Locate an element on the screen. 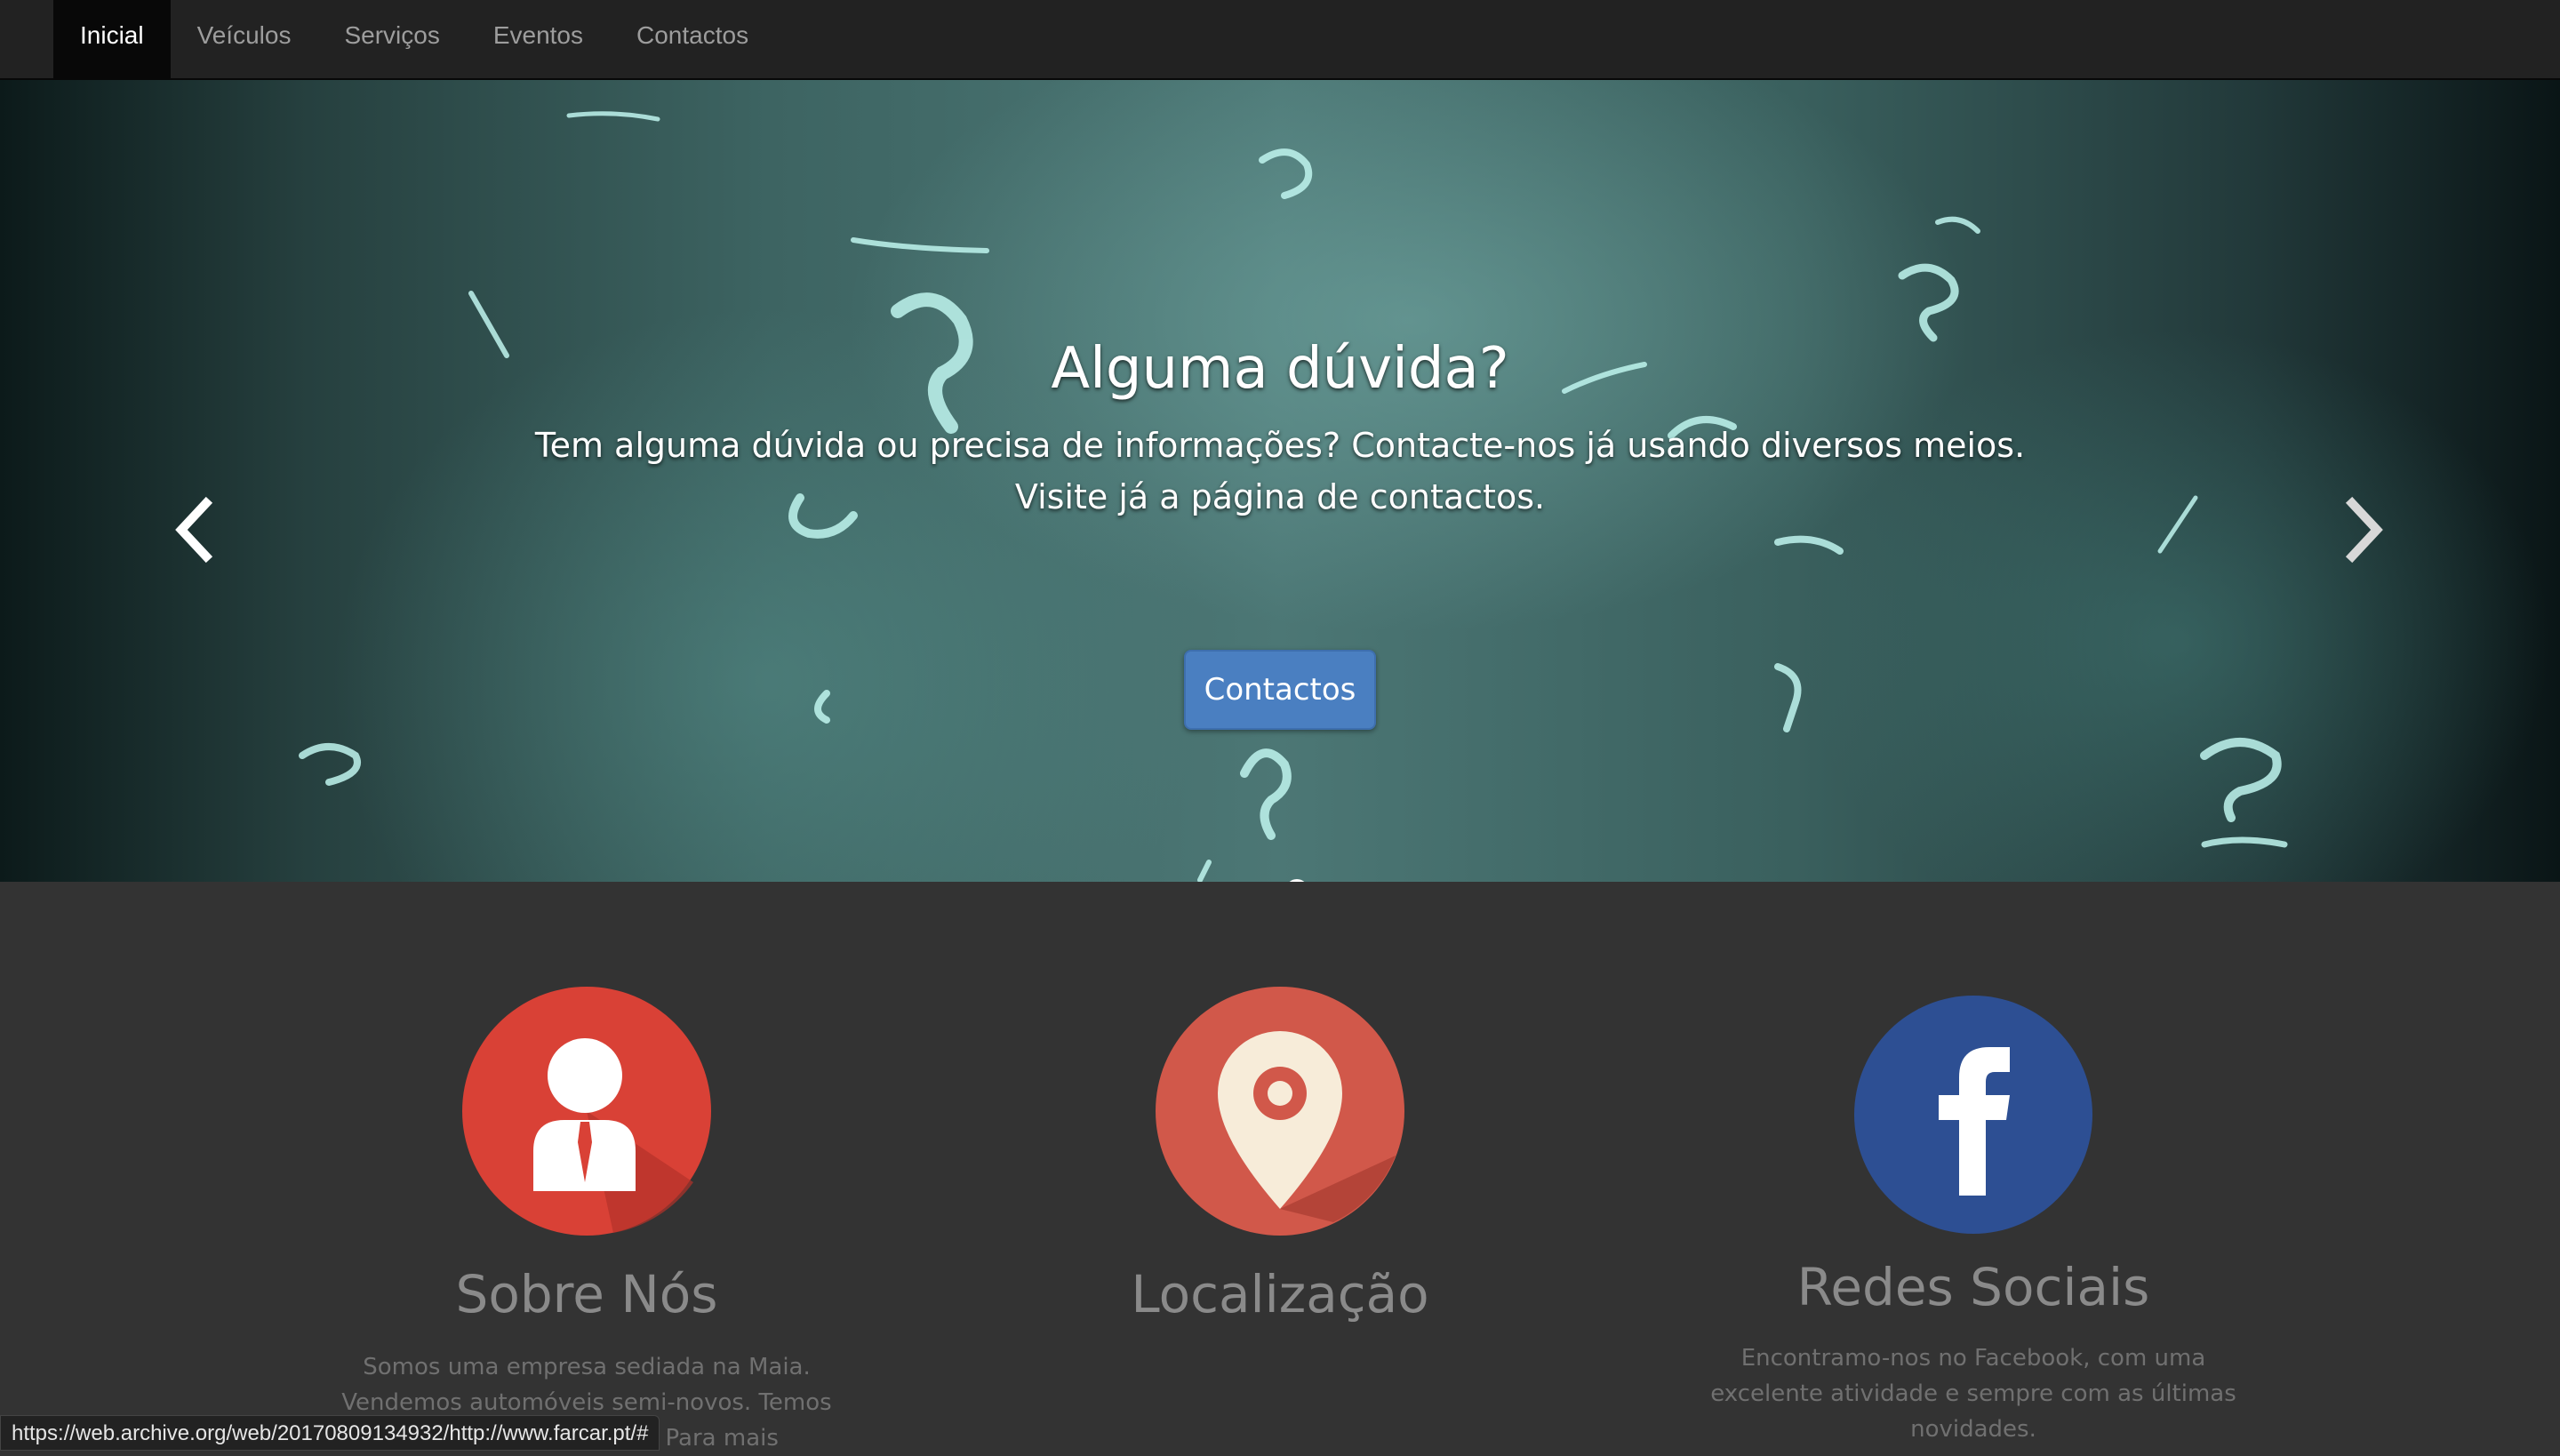 The height and width of the screenshot is (1456, 2560). feature-title-location: Localização is located at coordinates (1280, 1294).